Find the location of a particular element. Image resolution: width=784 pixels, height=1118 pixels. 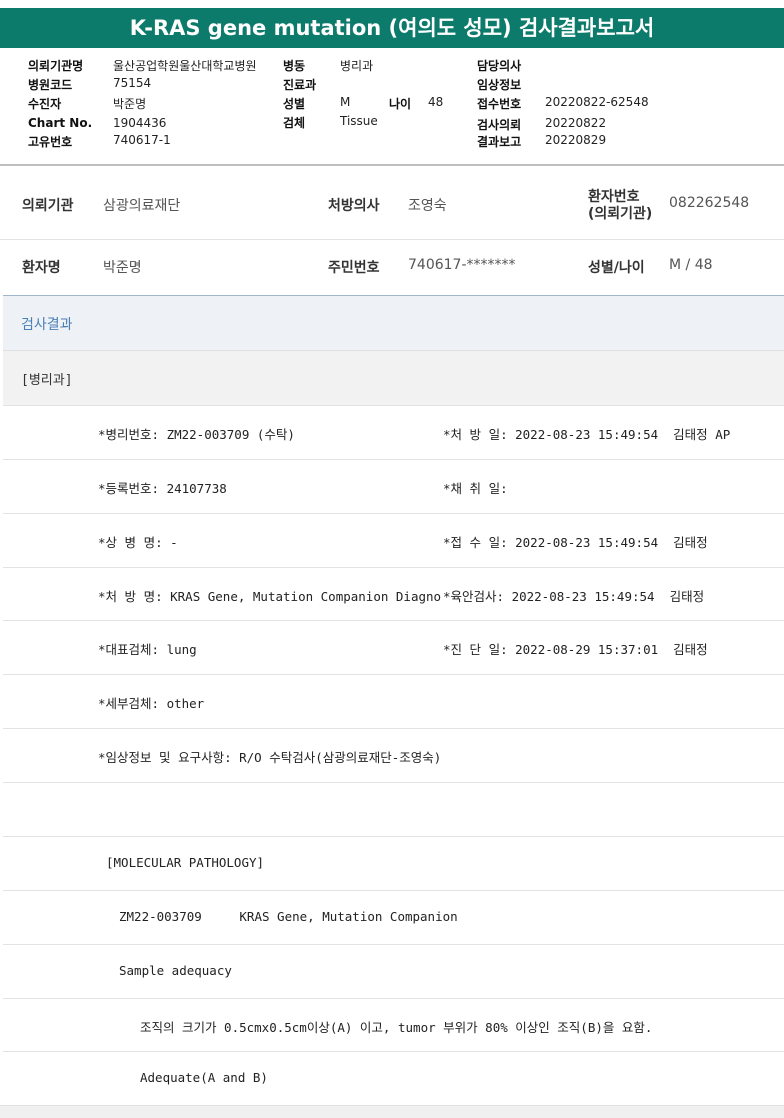

adequacy-result: Adequate(A and B) is located at coordinates (204, 1077).